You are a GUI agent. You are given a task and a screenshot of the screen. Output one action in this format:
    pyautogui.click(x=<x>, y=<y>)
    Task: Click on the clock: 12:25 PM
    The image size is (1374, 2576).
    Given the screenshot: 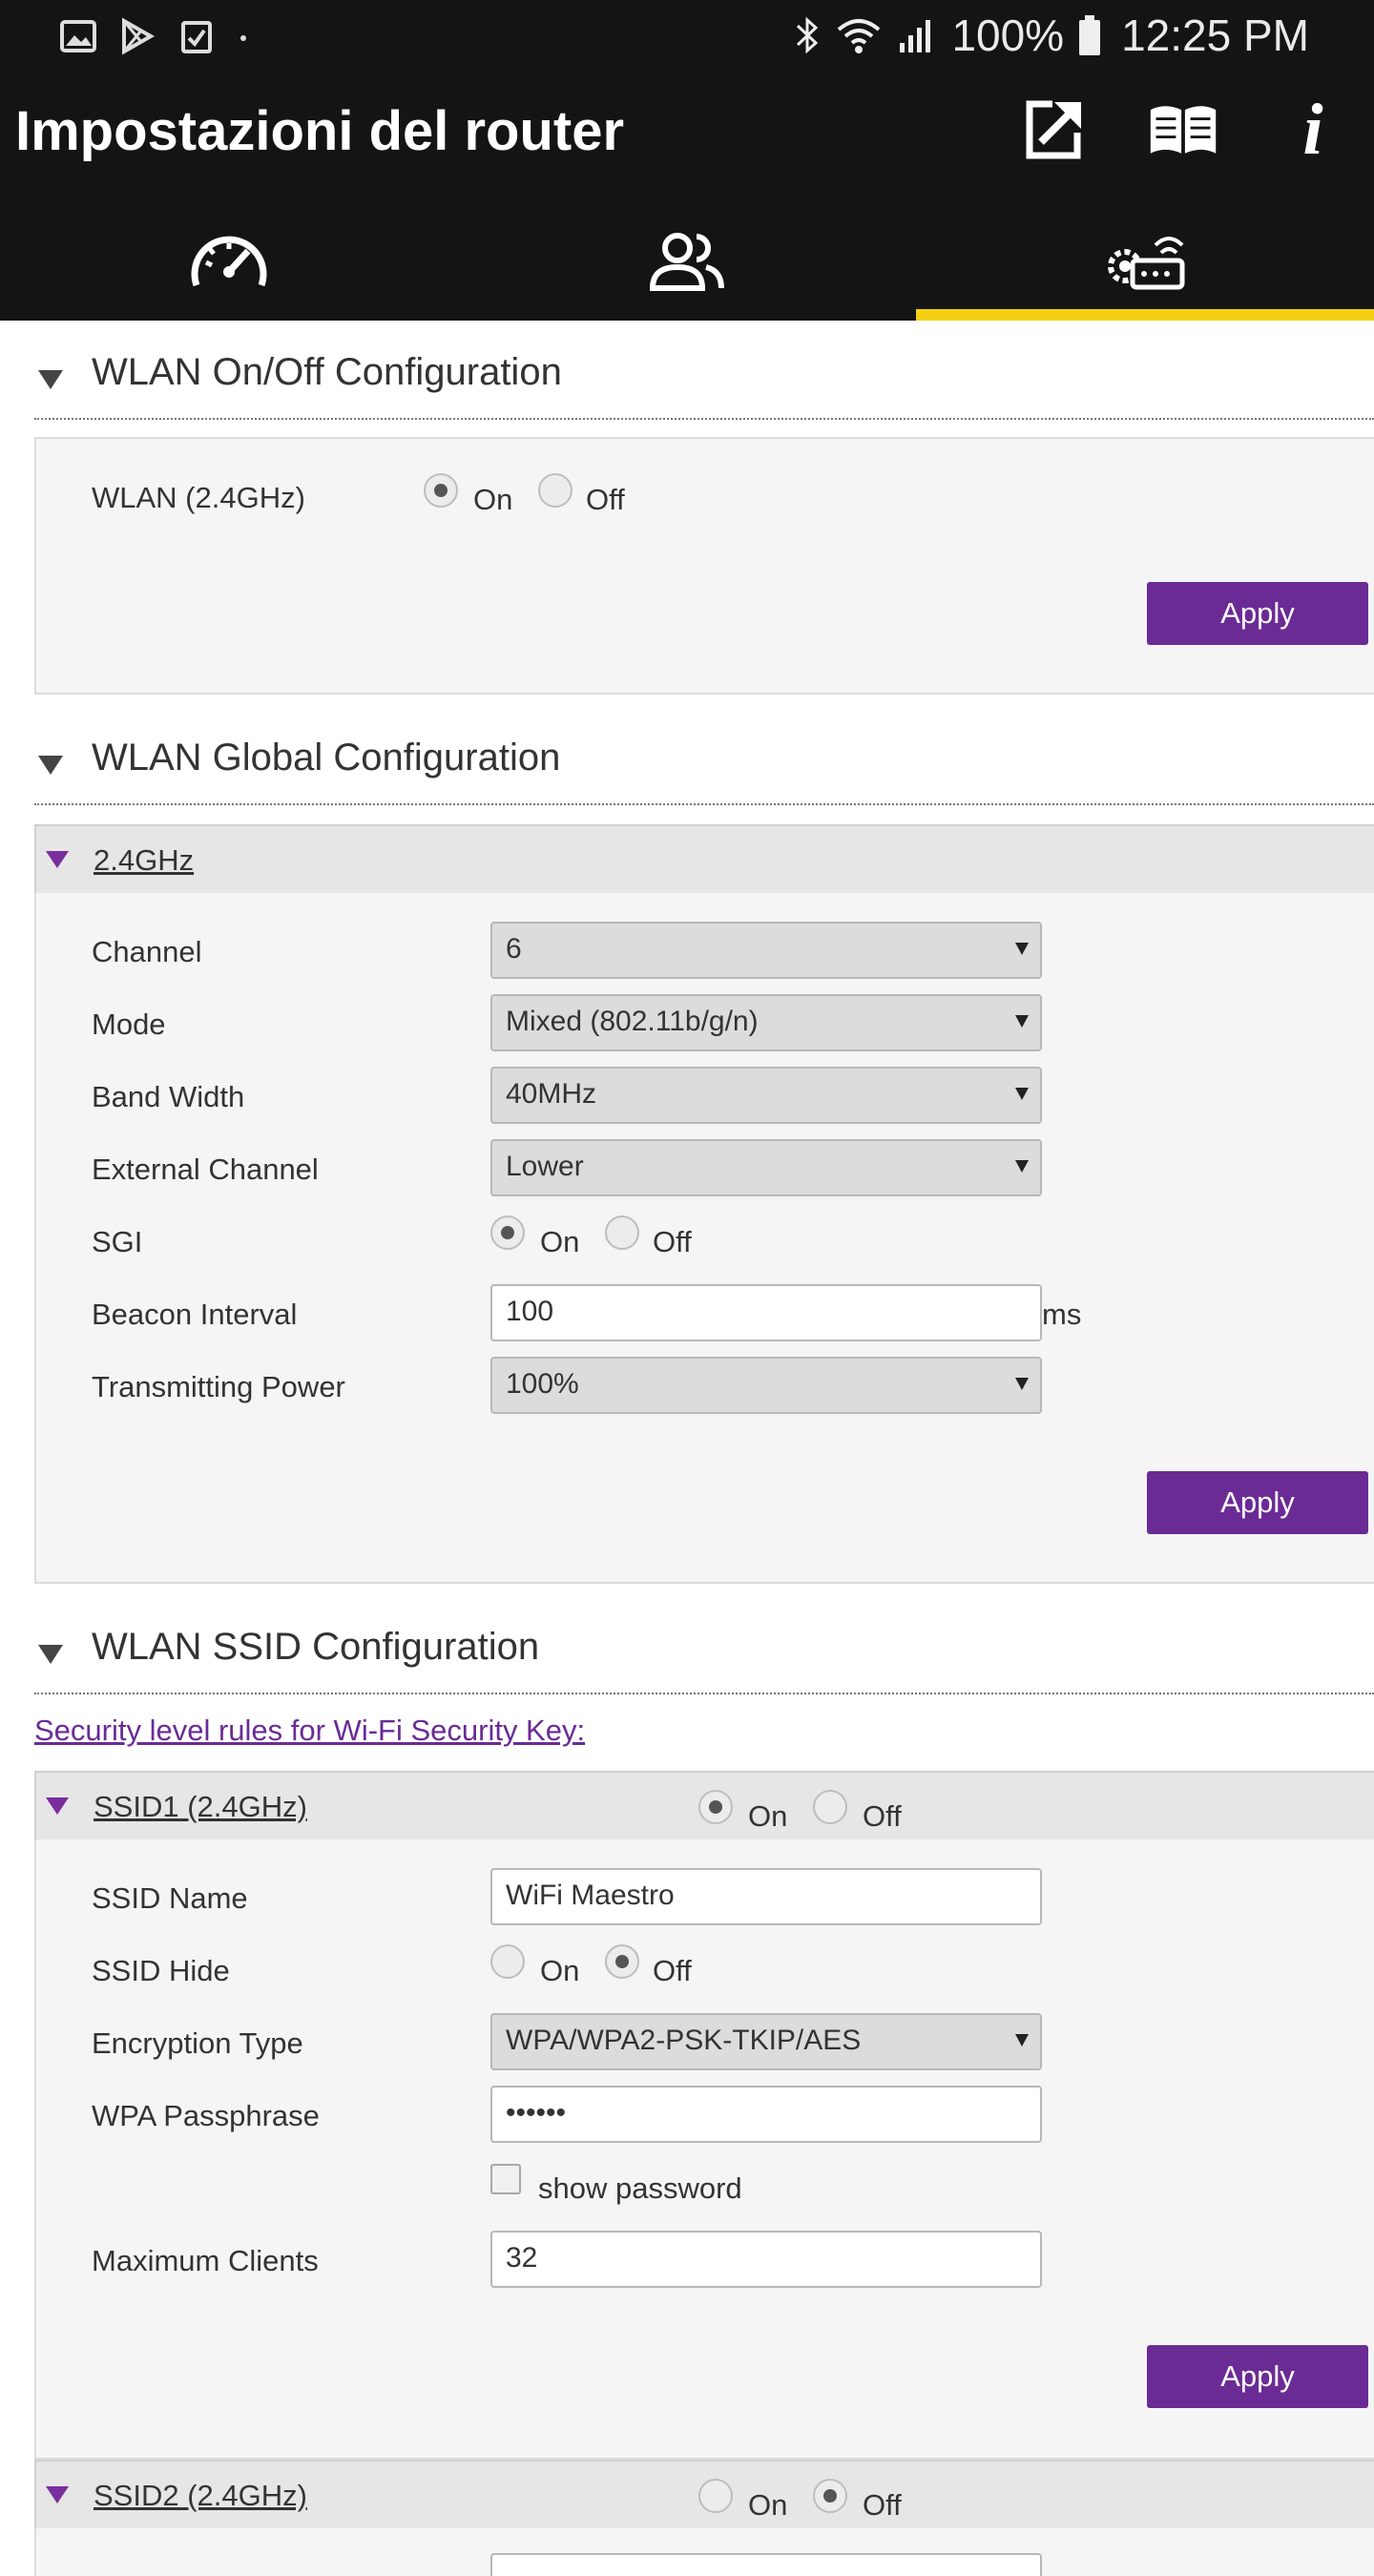 What is the action you would take?
    pyautogui.click(x=1215, y=35)
    